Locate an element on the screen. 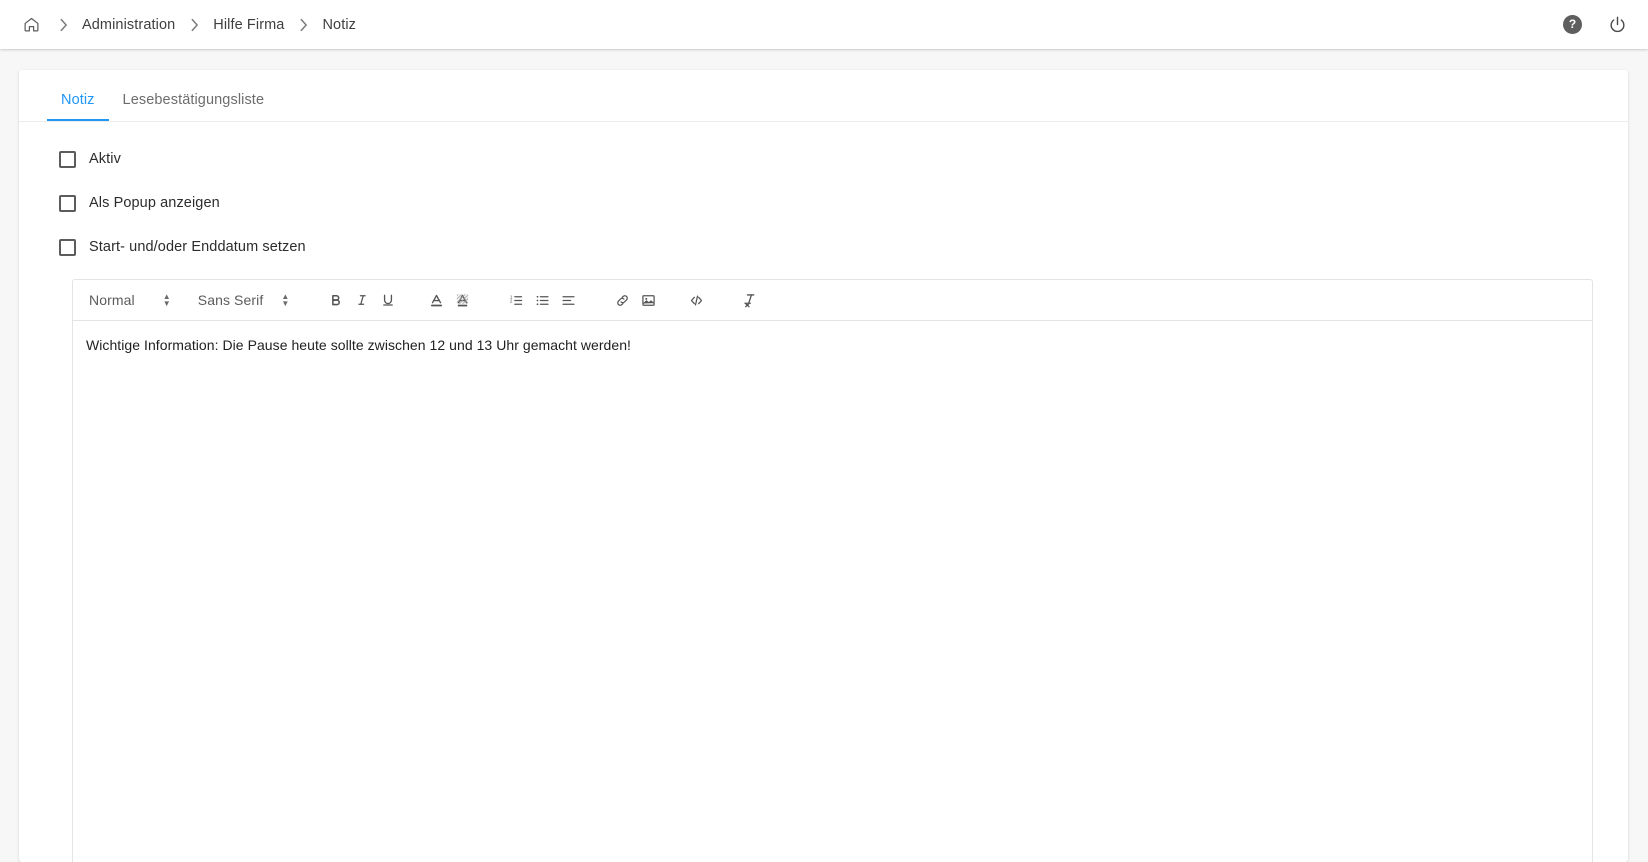  power-icon is located at coordinates (1617, 25).